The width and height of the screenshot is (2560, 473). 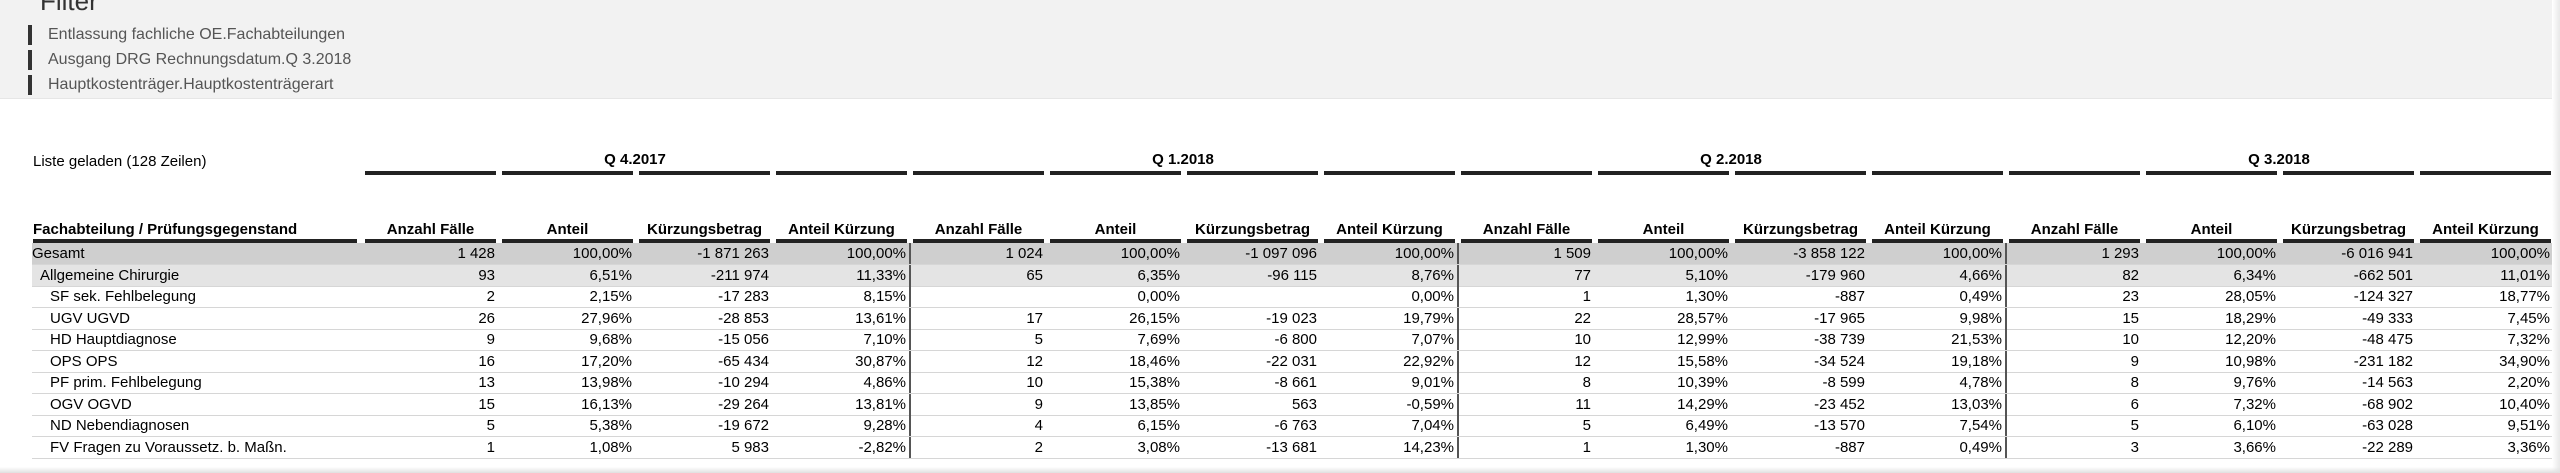 What do you see at coordinates (1034, 382) in the screenshot?
I see `table-cell: 10` at bounding box center [1034, 382].